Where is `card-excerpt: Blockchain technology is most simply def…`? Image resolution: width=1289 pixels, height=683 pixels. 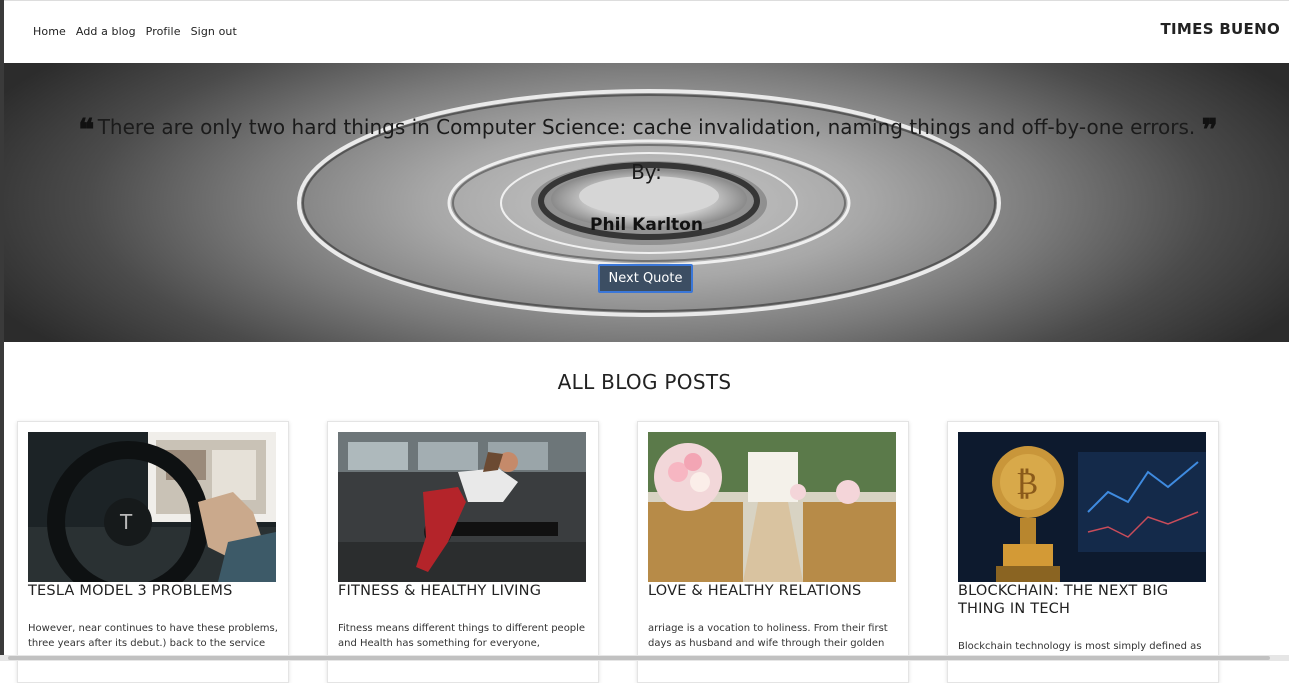
card-excerpt: Blockchain technology is most simply def… is located at coordinates (1080, 646).